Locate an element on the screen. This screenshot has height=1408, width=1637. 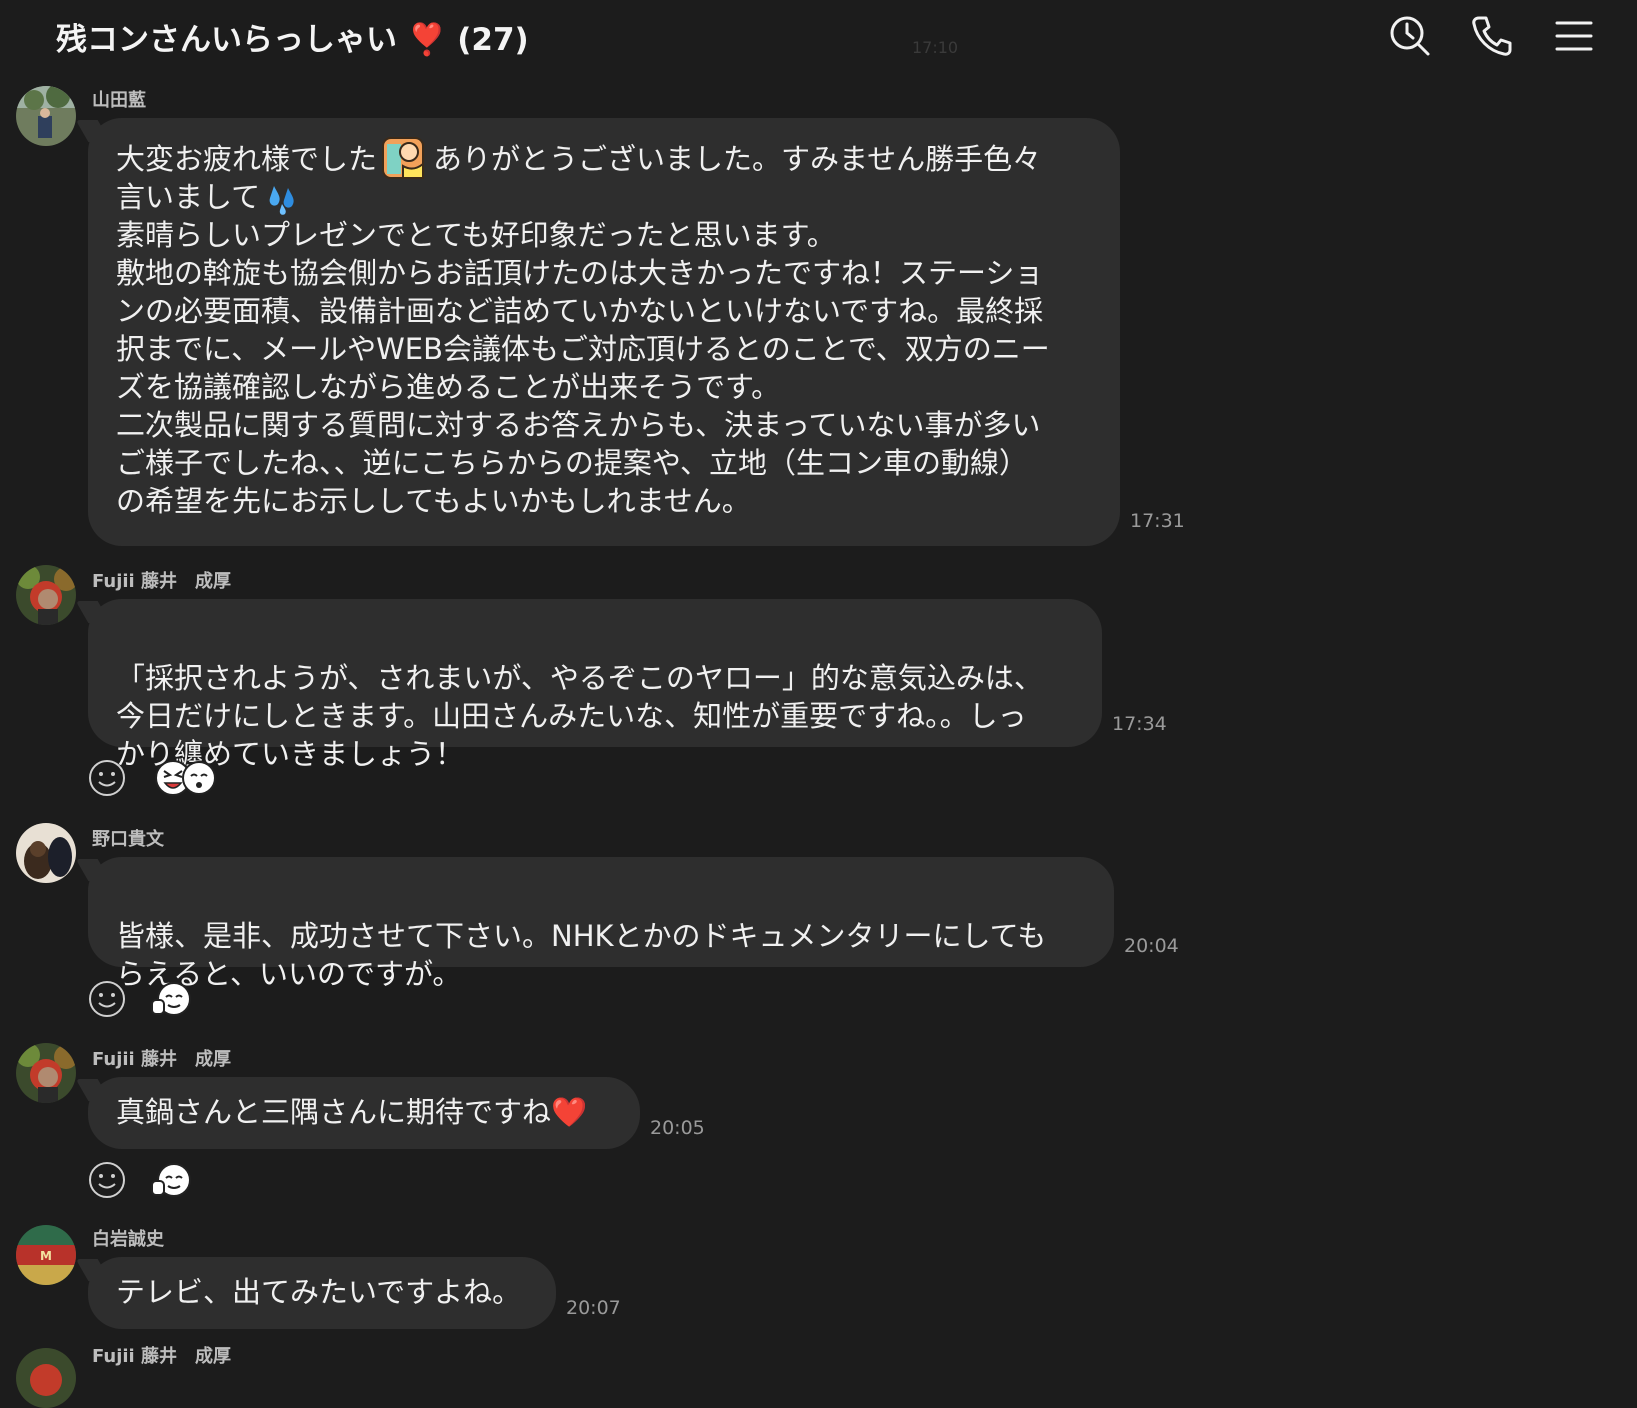
message-text: 大変お疲れ様でした is located at coordinates (247, 159).